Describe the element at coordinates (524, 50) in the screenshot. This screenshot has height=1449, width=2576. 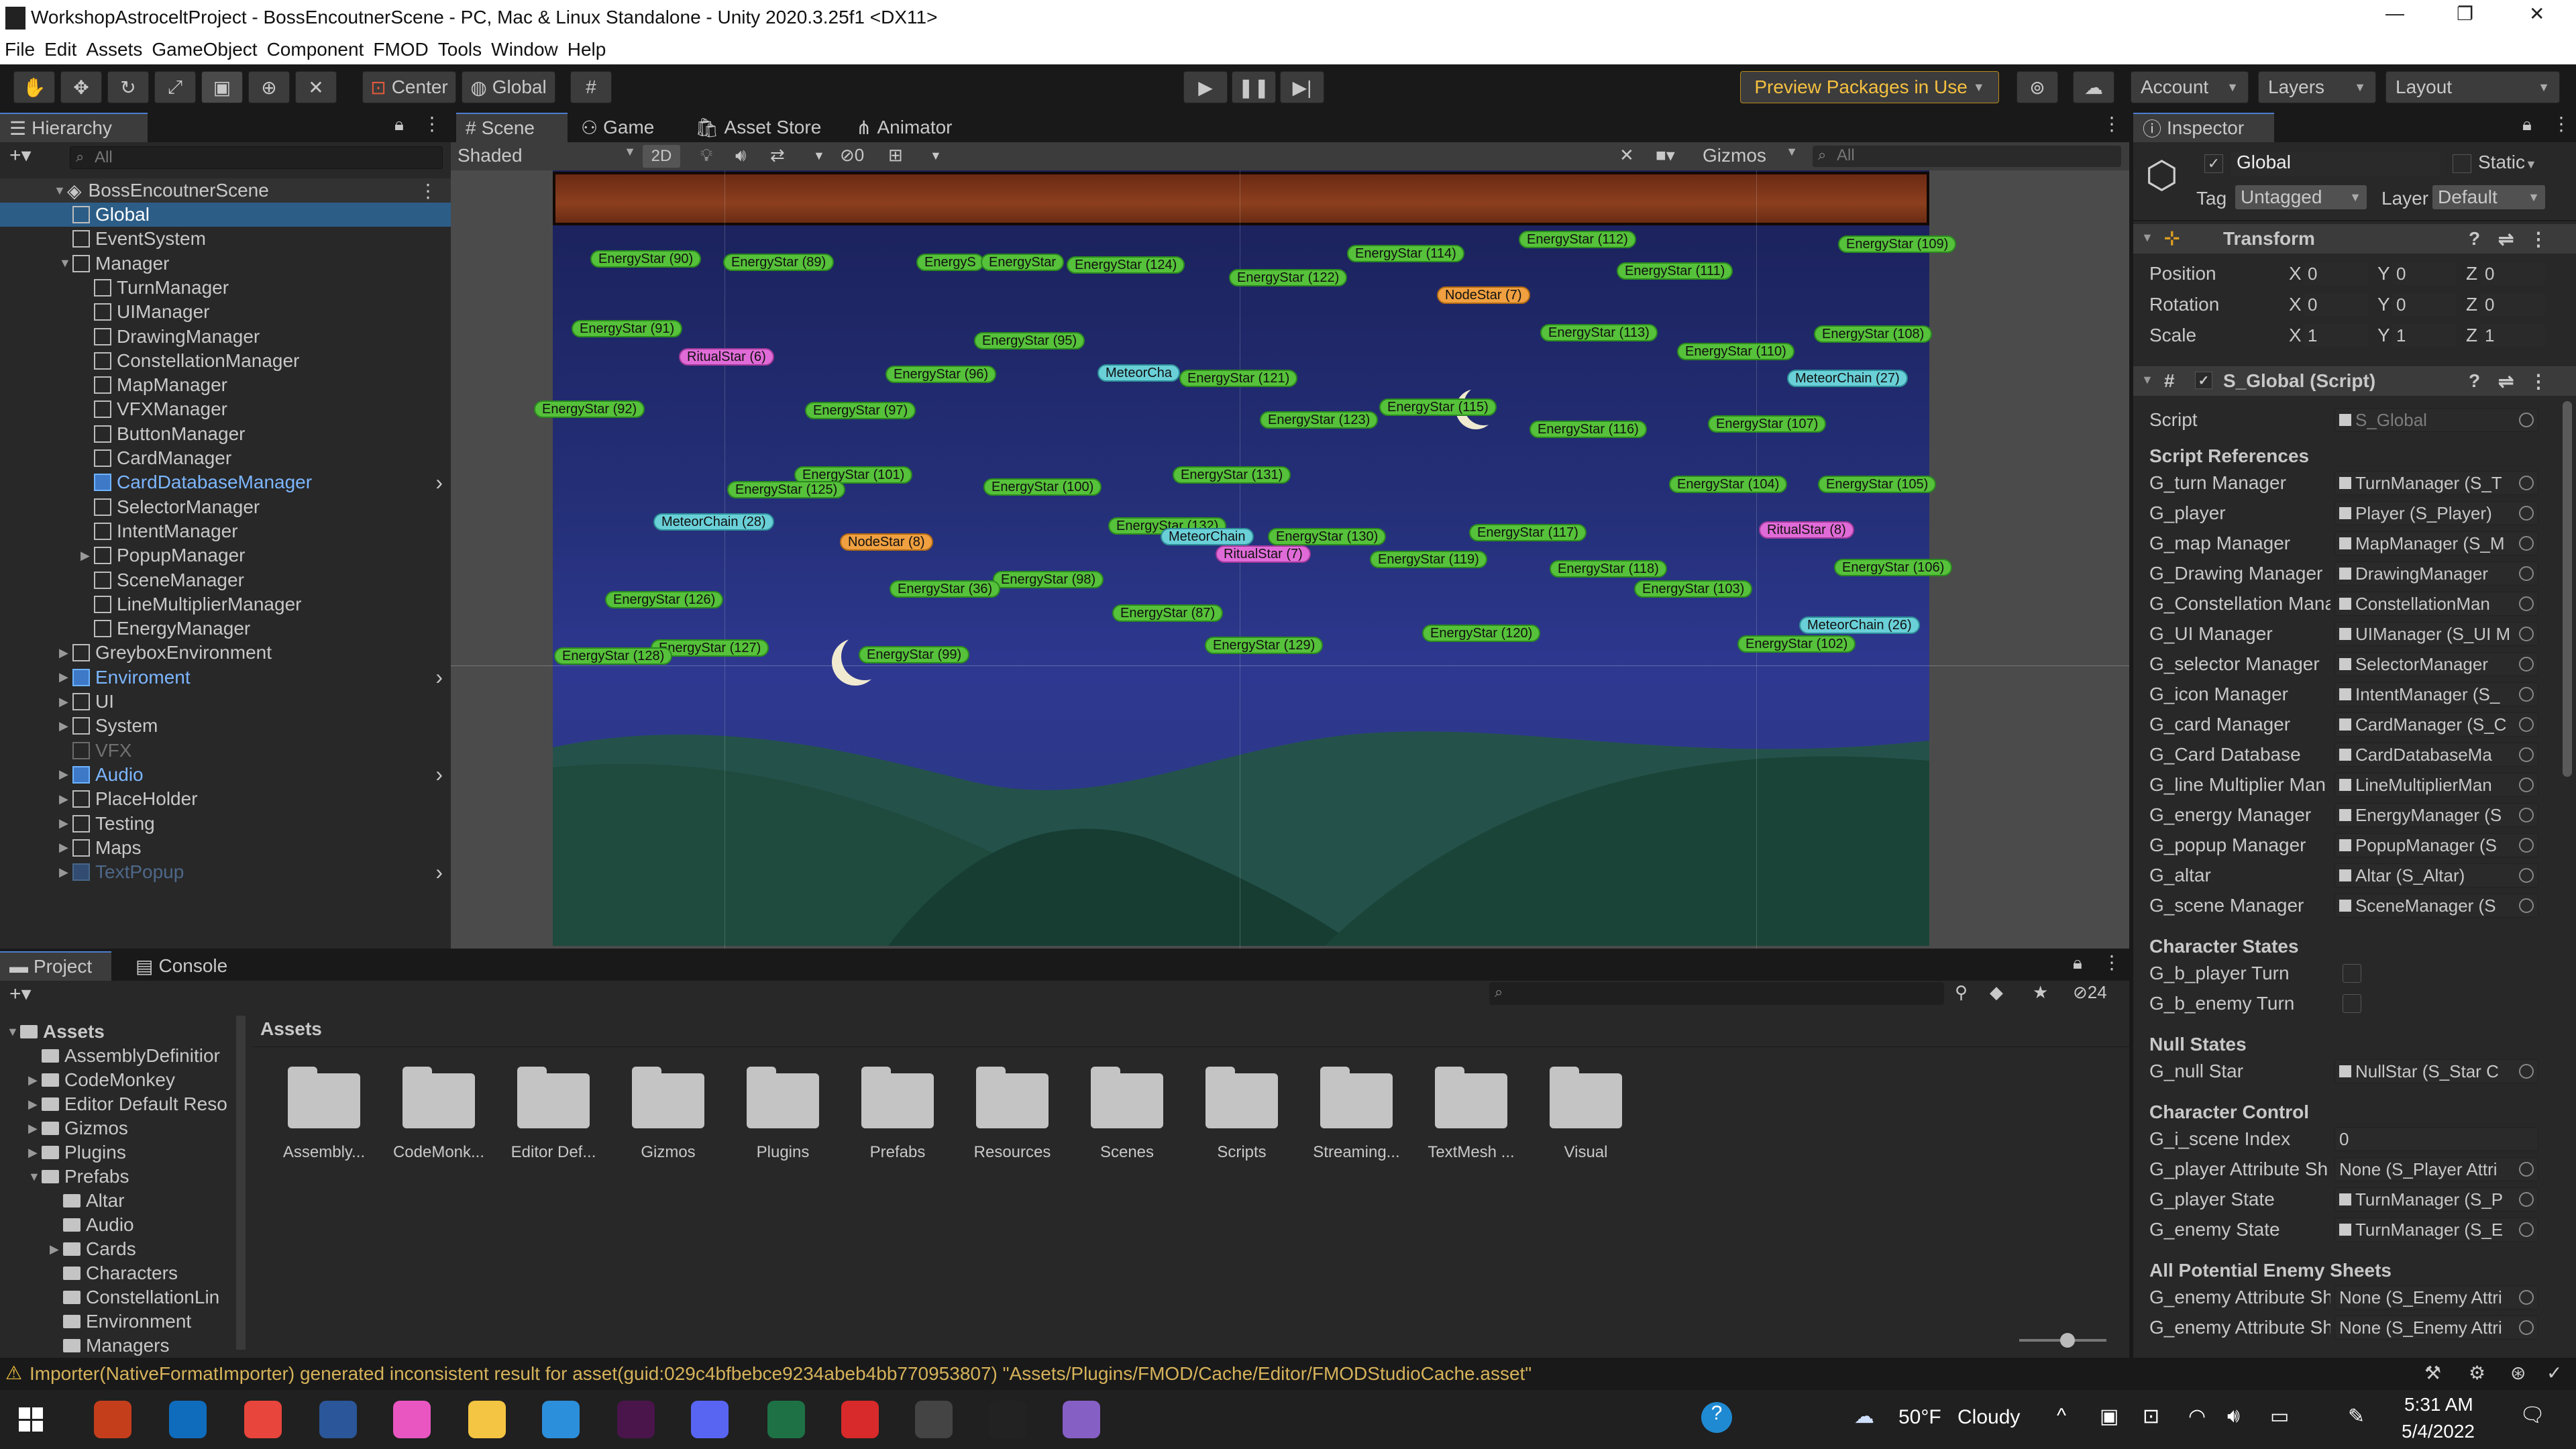
I see `menu-window: Window` at that location.